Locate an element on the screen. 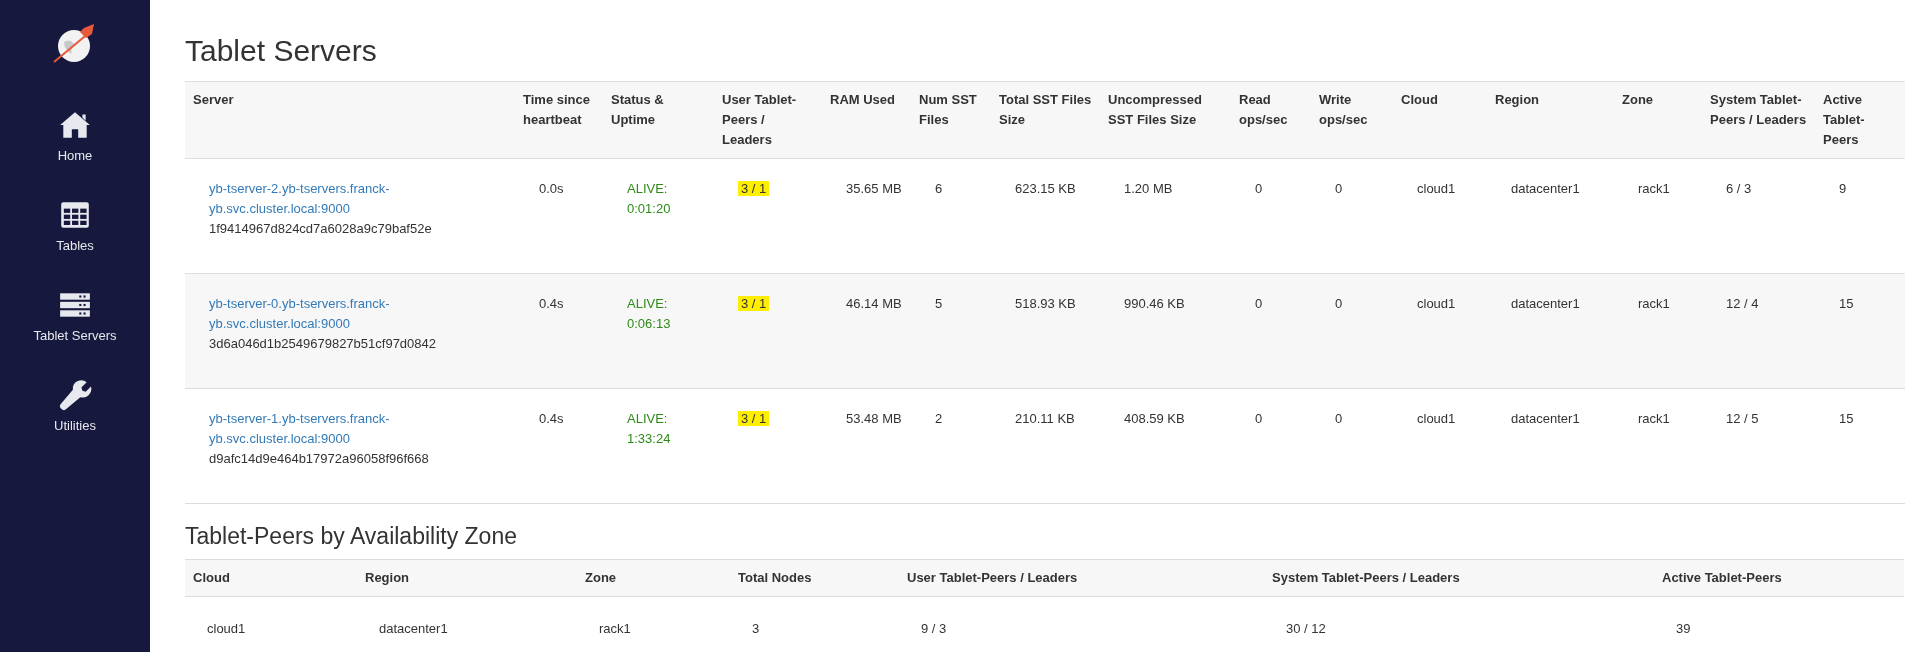  column-header: RAM Used is located at coordinates (866, 120).